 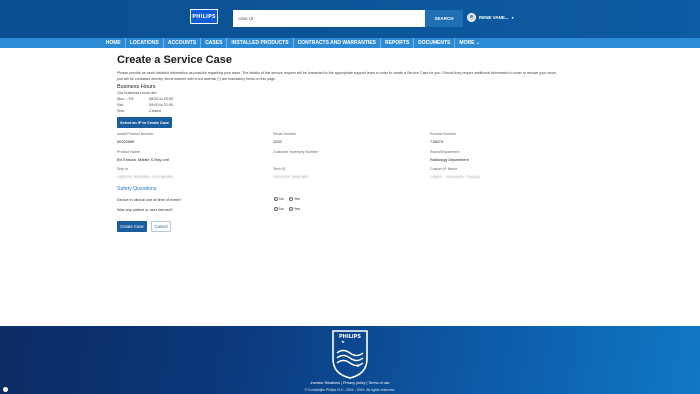 What do you see at coordinates (145, 99) in the screenshot?
I see `hours-row: Mon – Fri: 08:00 to 20:00` at bounding box center [145, 99].